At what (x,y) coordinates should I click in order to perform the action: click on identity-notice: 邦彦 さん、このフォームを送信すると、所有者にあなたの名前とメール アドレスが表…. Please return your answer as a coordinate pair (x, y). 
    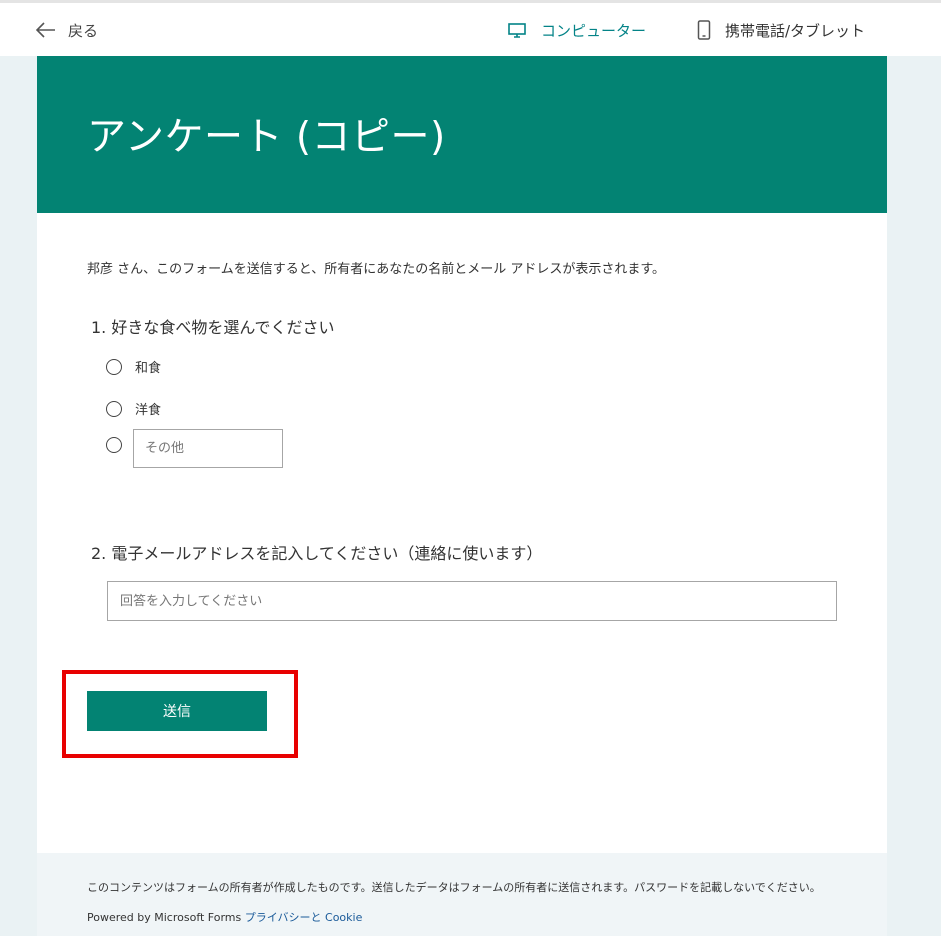
    Looking at the image, I should click on (376, 269).